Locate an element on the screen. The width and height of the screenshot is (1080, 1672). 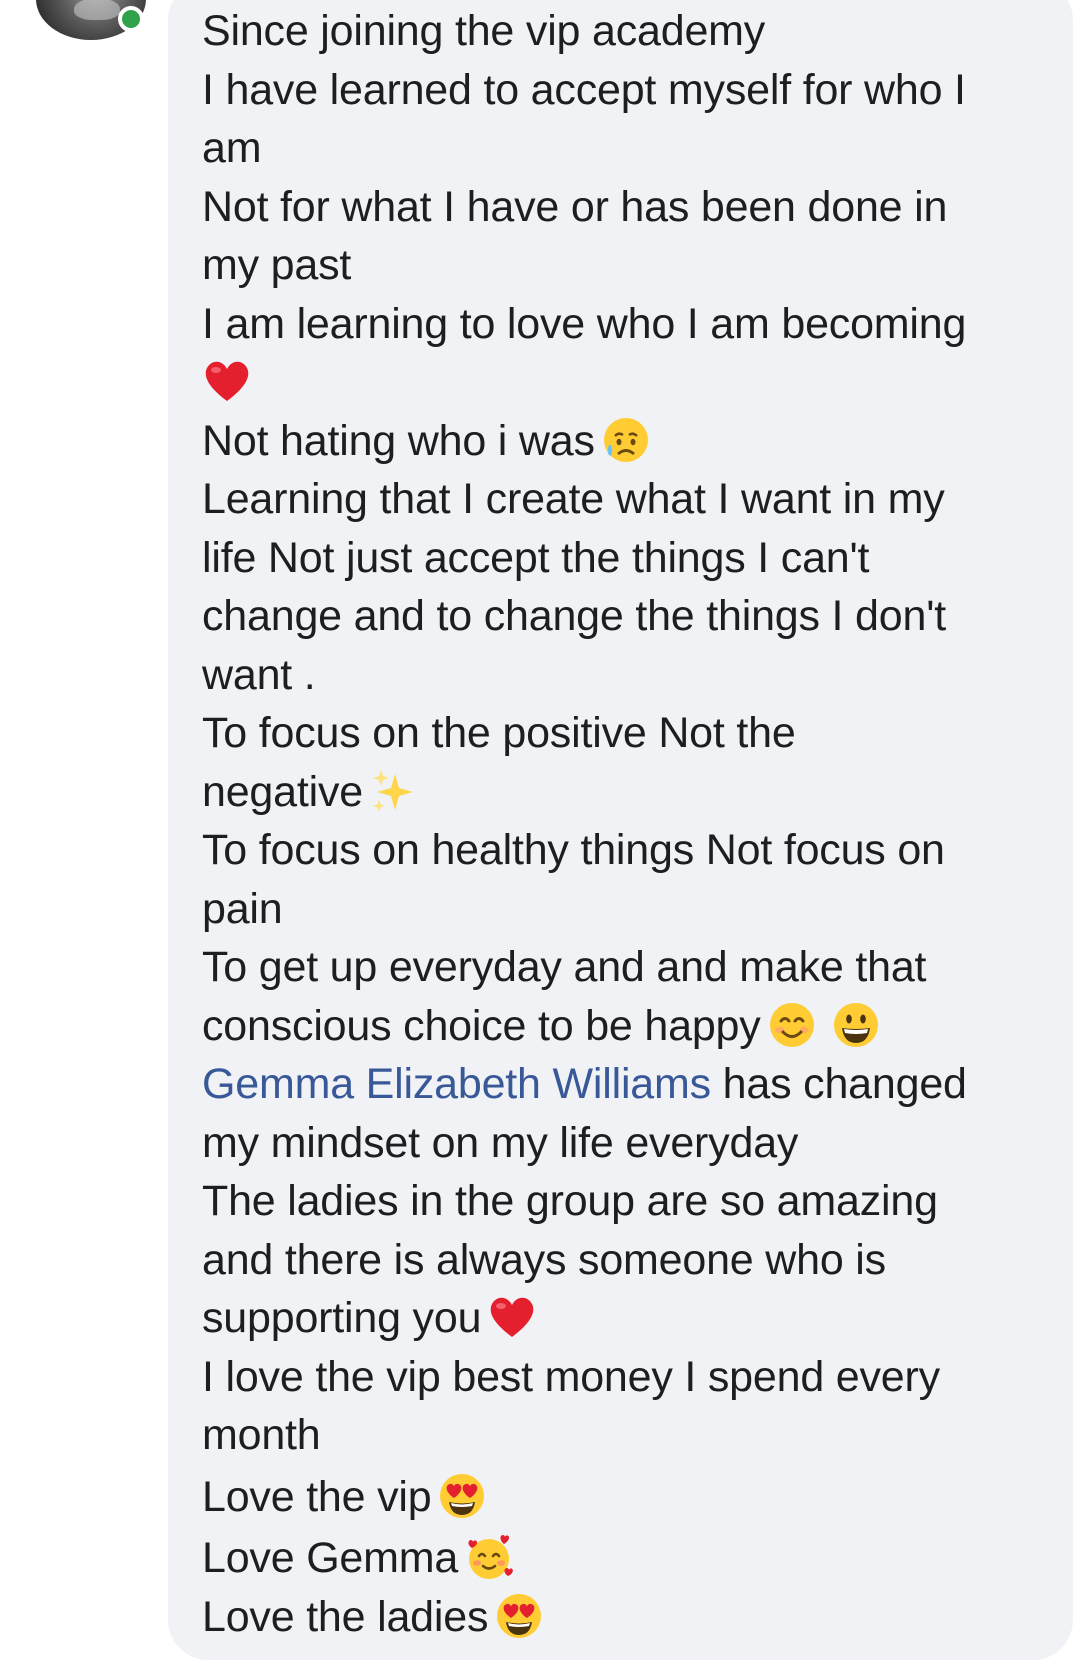
comment-line: Not hating who i was is located at coordinates (632, 441).